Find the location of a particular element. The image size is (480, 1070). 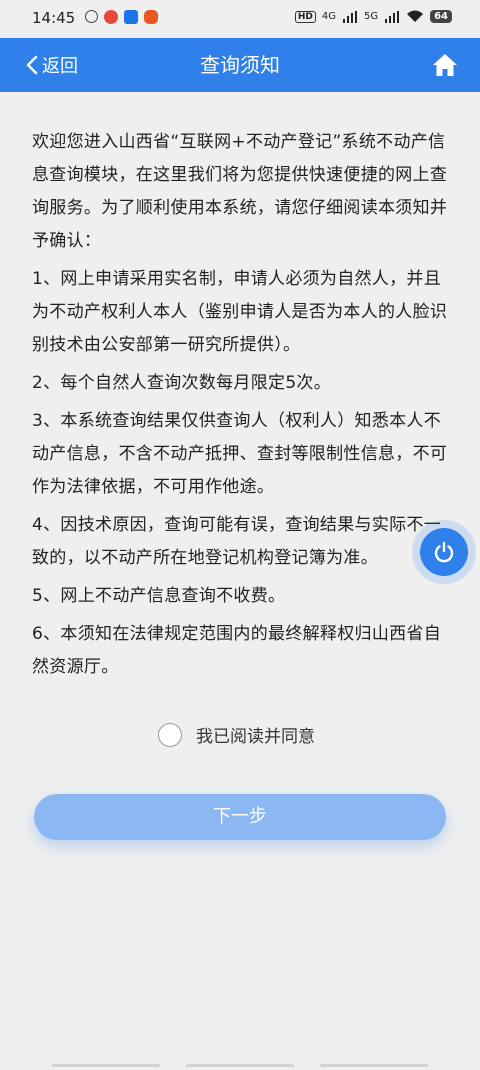

navigation-bar: 返回 查询须知 is located at coordinates (240, 65).